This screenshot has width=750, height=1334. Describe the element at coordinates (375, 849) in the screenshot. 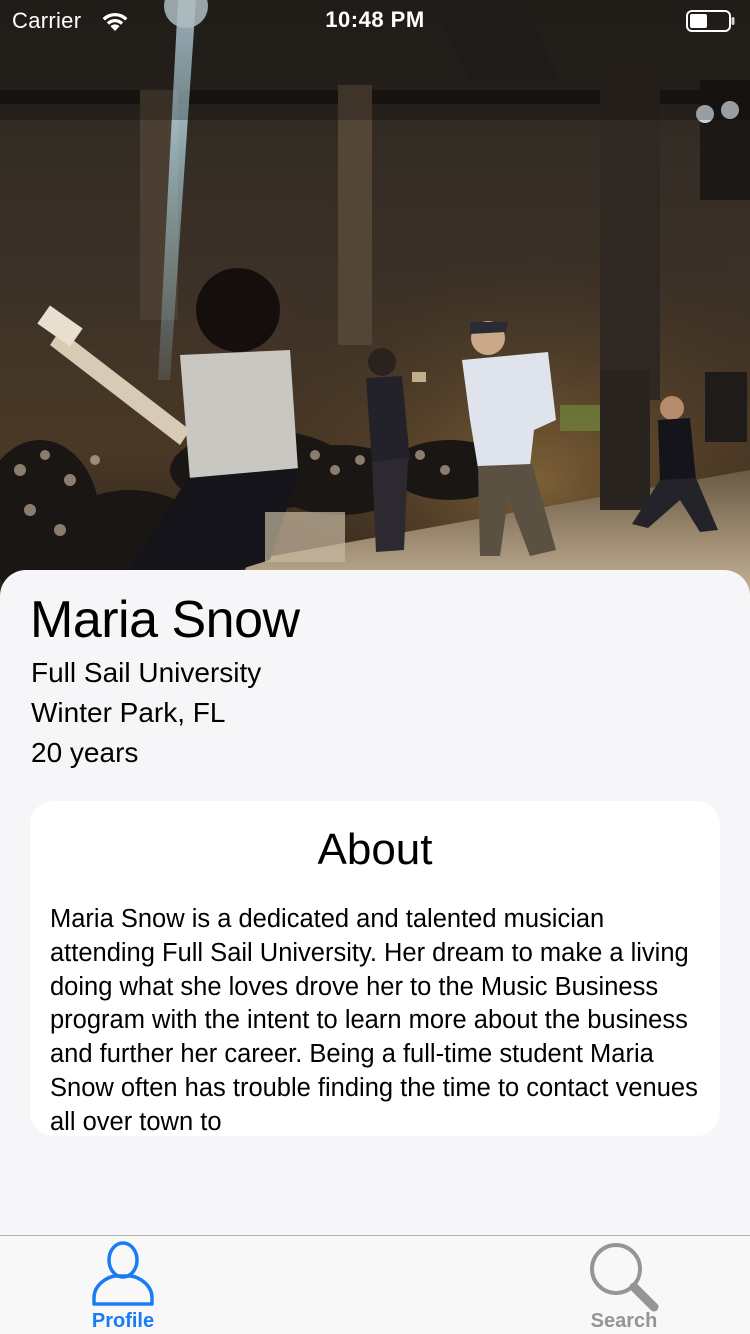

I see `about-title: About` at that location.